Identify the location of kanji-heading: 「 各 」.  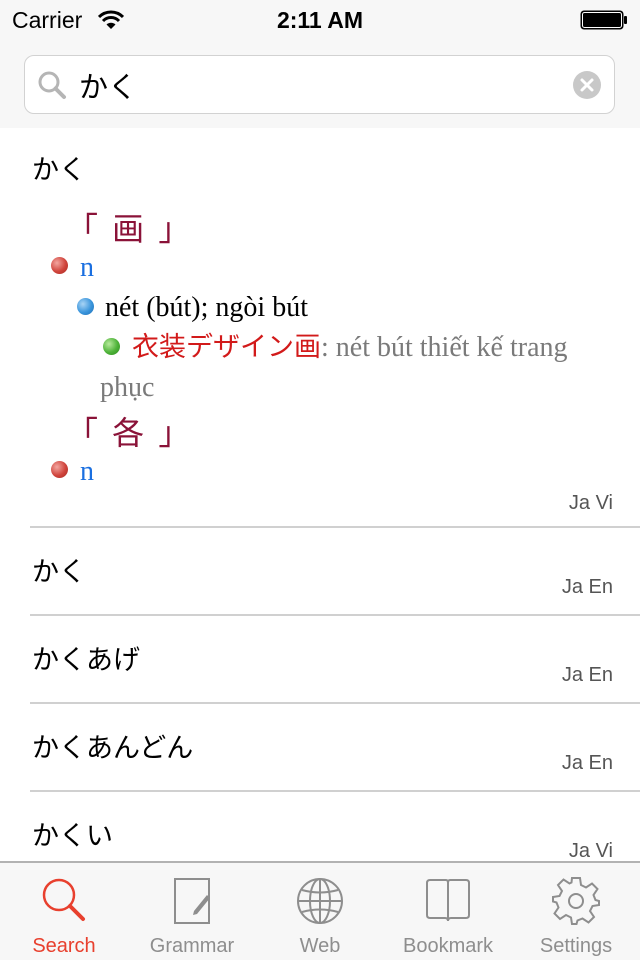
(129, 433).